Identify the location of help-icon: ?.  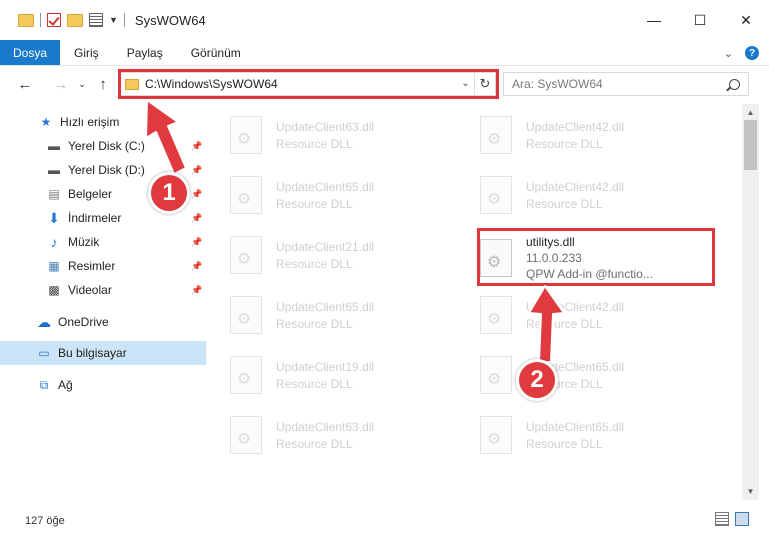
(752, 53).